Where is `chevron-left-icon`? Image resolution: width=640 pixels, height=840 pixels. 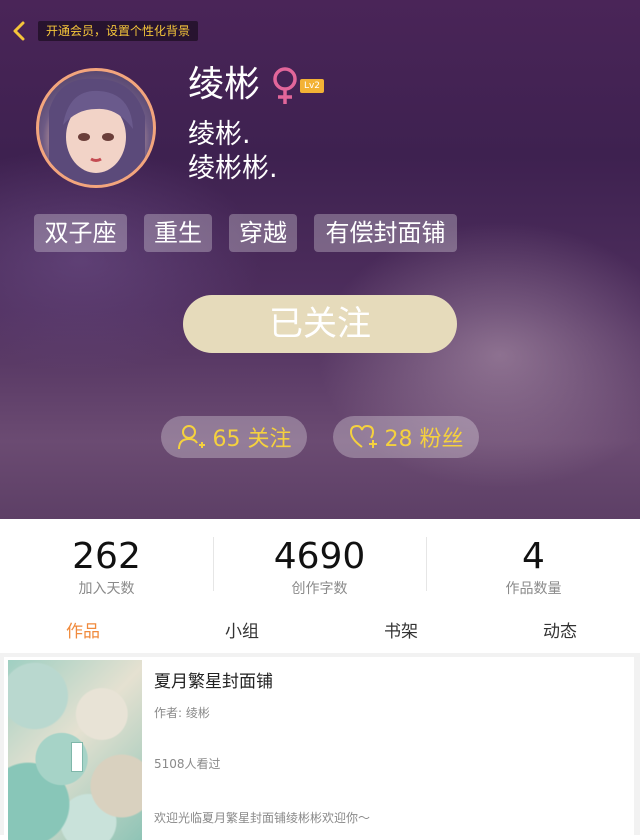
chevron-left-icon is located at coordinates (19, 31).